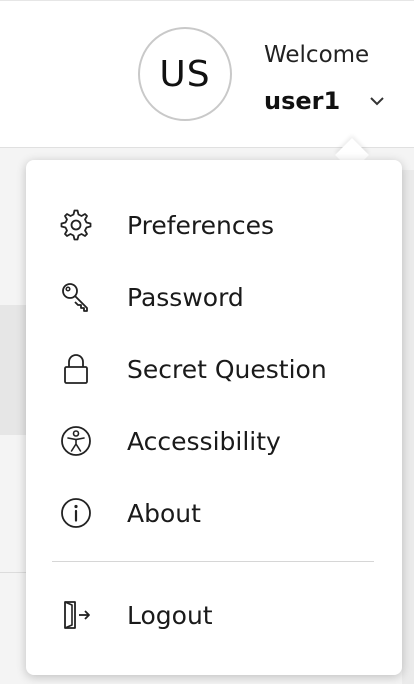 The width and height of the screenshot is (414, 684). What do you see at coordinates (76, 513) in the screenshot?
I see `info-icon` at bounding box center [76, 513].